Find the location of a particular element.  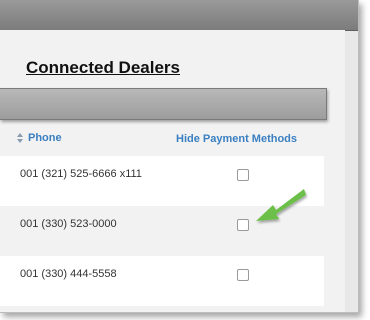

table-row: 001 (330) 444-5558 is located at coordinates (162, 281).